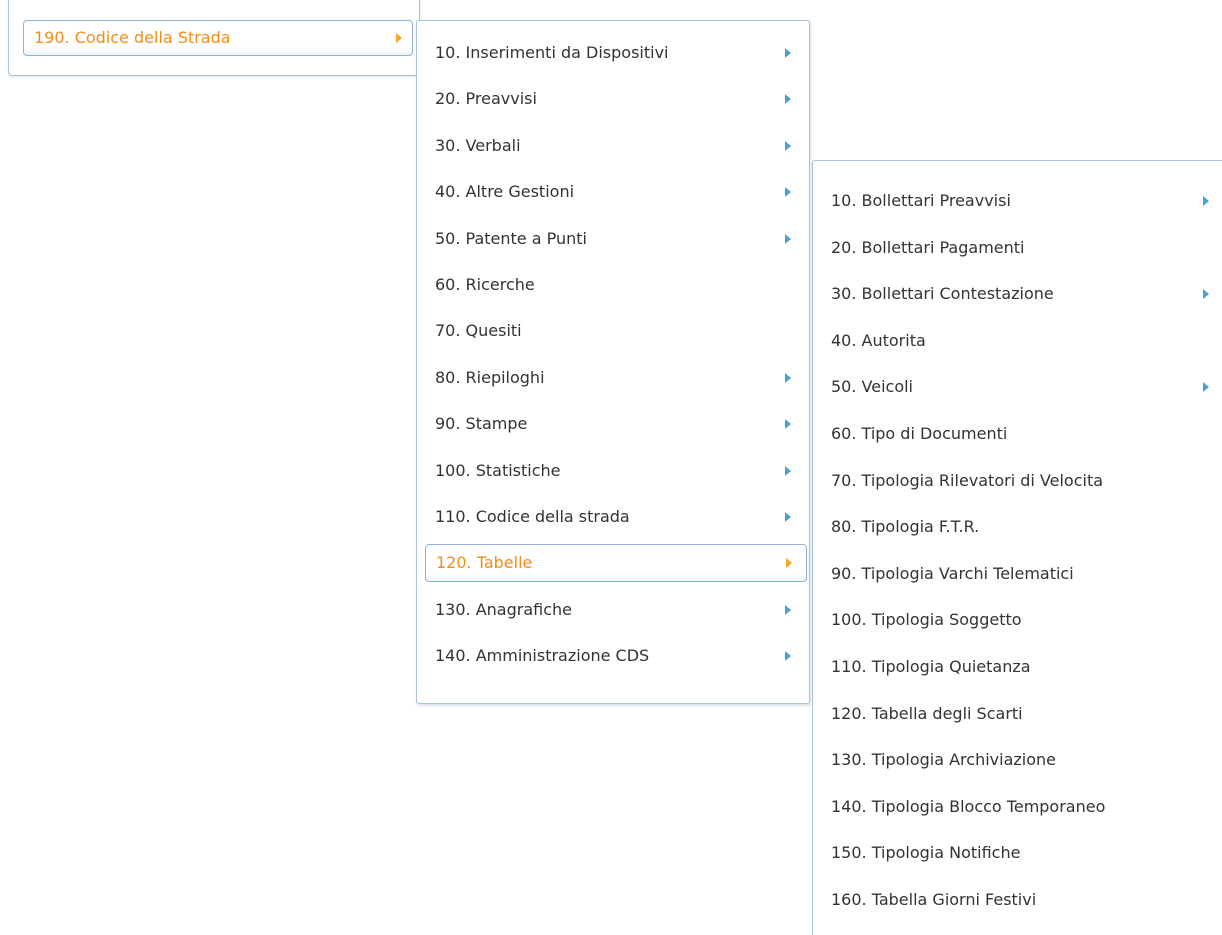 Image resolution: width=1222 pixels, height=935 pixels. What do you see at coordinates (942, 294) in the screenshot?
I see `menu-item-label: 30. Bollettari Contestazione` at bounding box center [942, 294].